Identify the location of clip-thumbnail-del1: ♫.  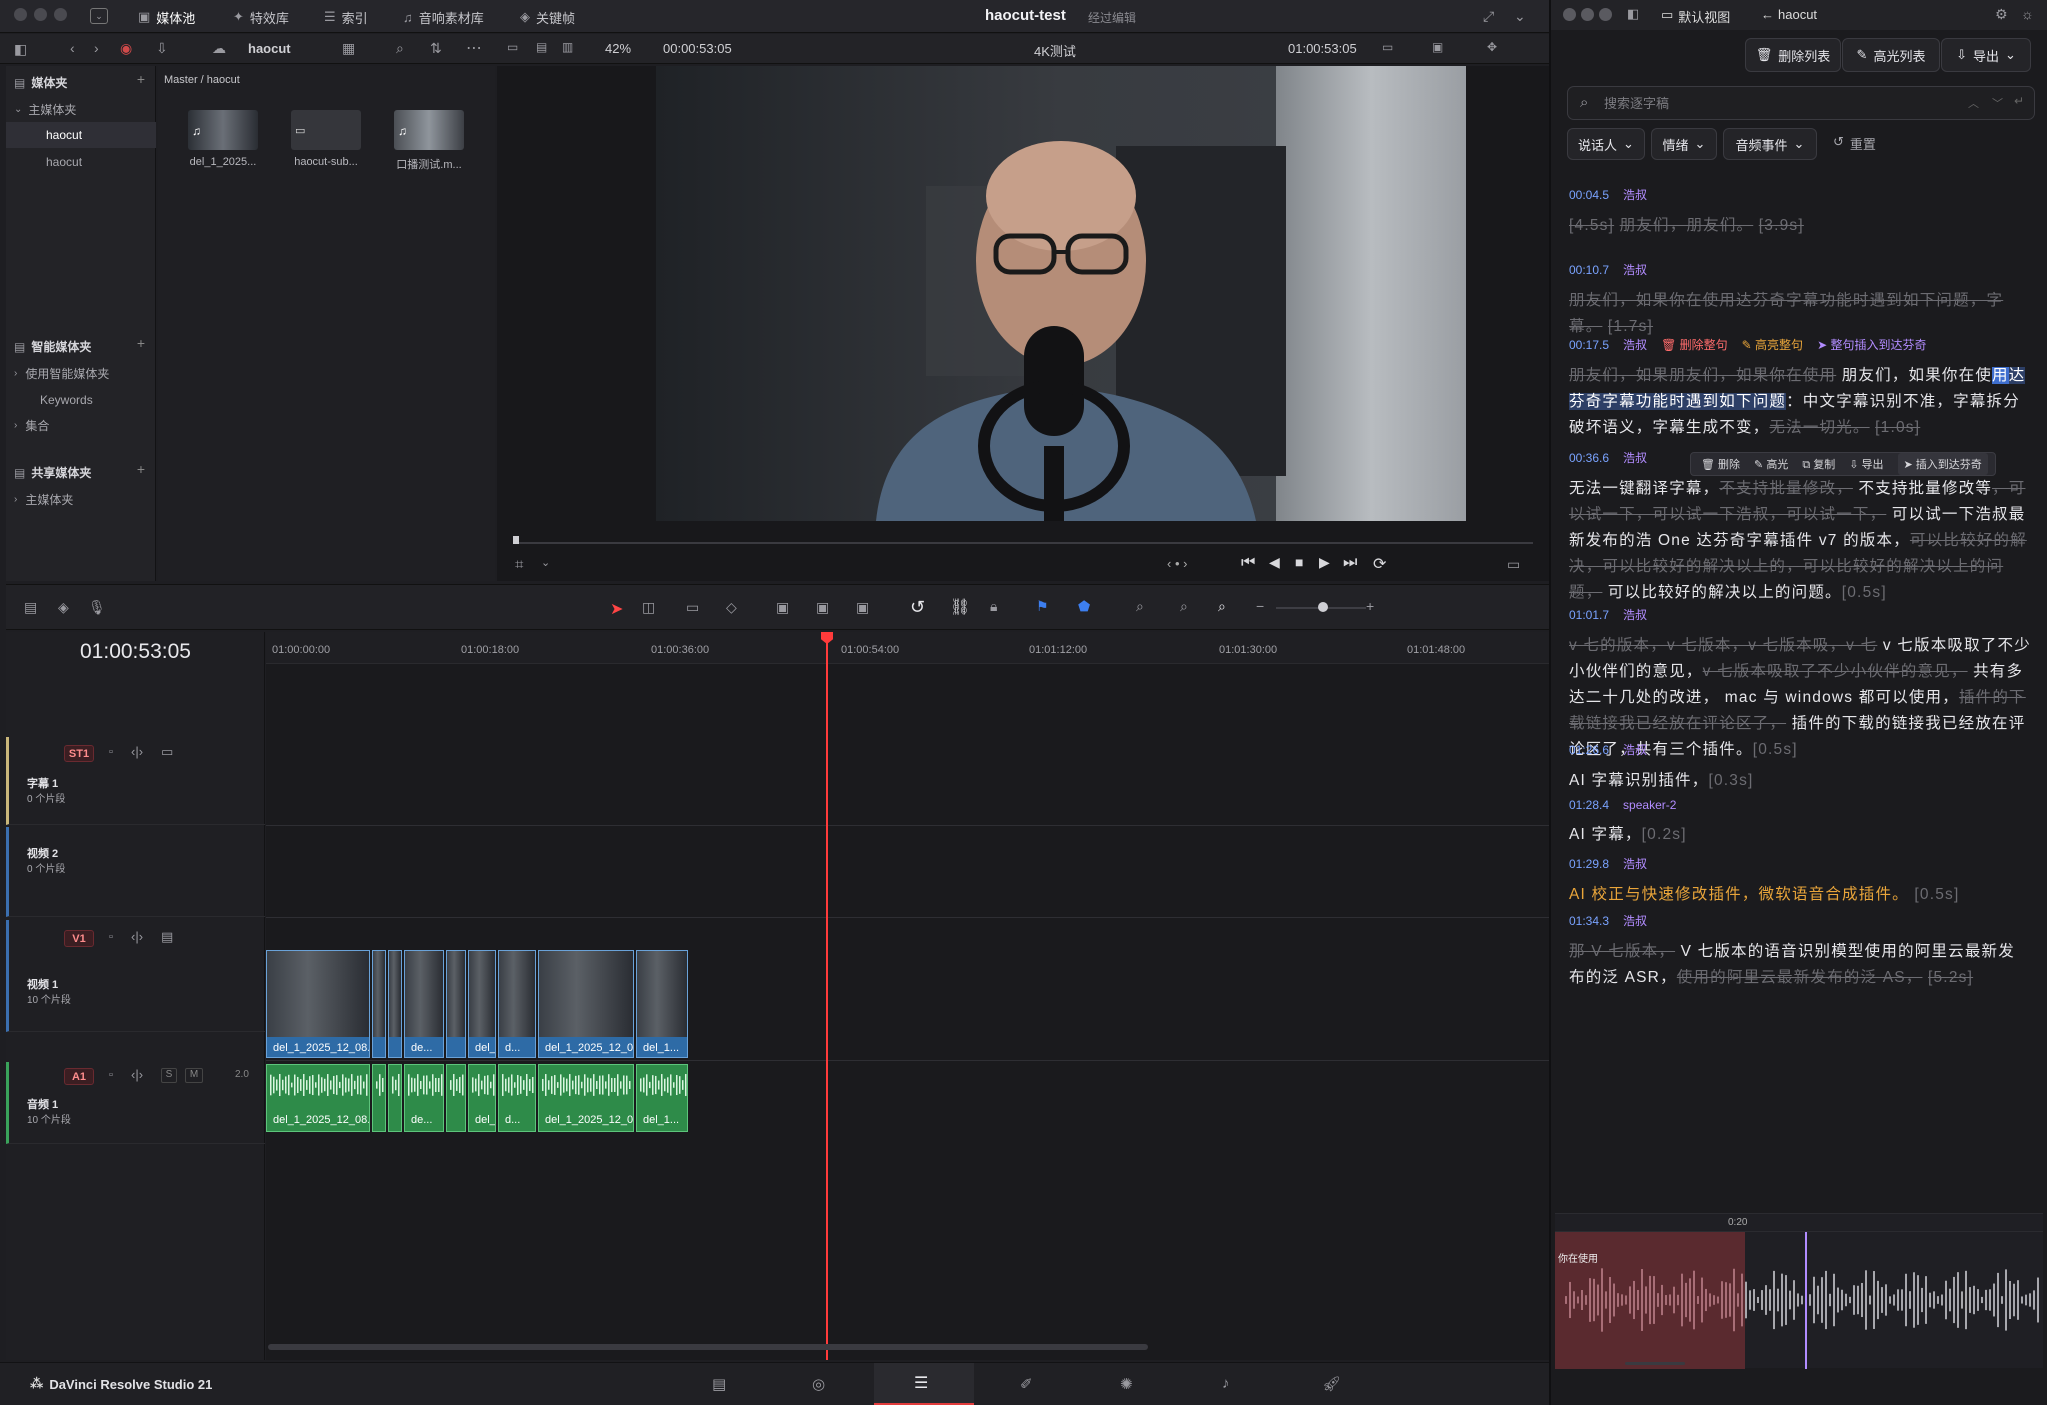
(223, 130).